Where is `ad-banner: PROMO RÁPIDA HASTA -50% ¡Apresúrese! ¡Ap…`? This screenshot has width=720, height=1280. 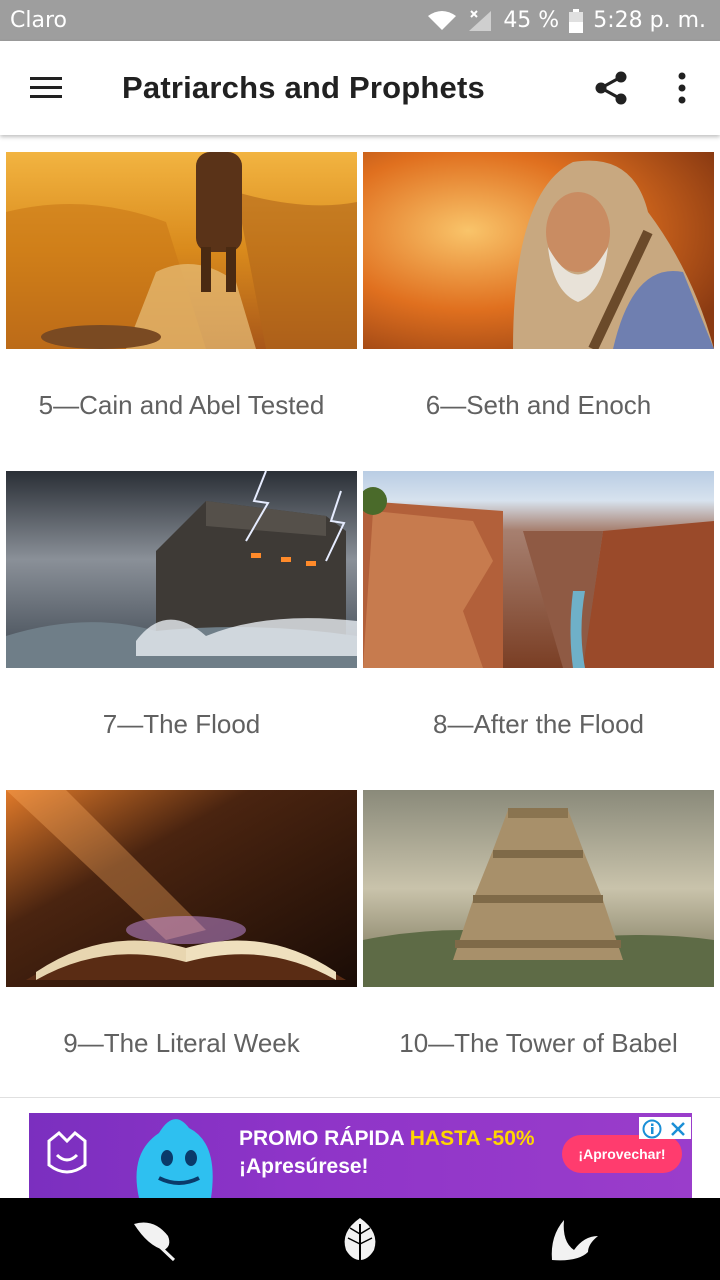 ad-banner: PROMO RÁPIDA HASTA -50% ¡Apresúrese! ¡Ap… is located at coordinates (360, 1155).